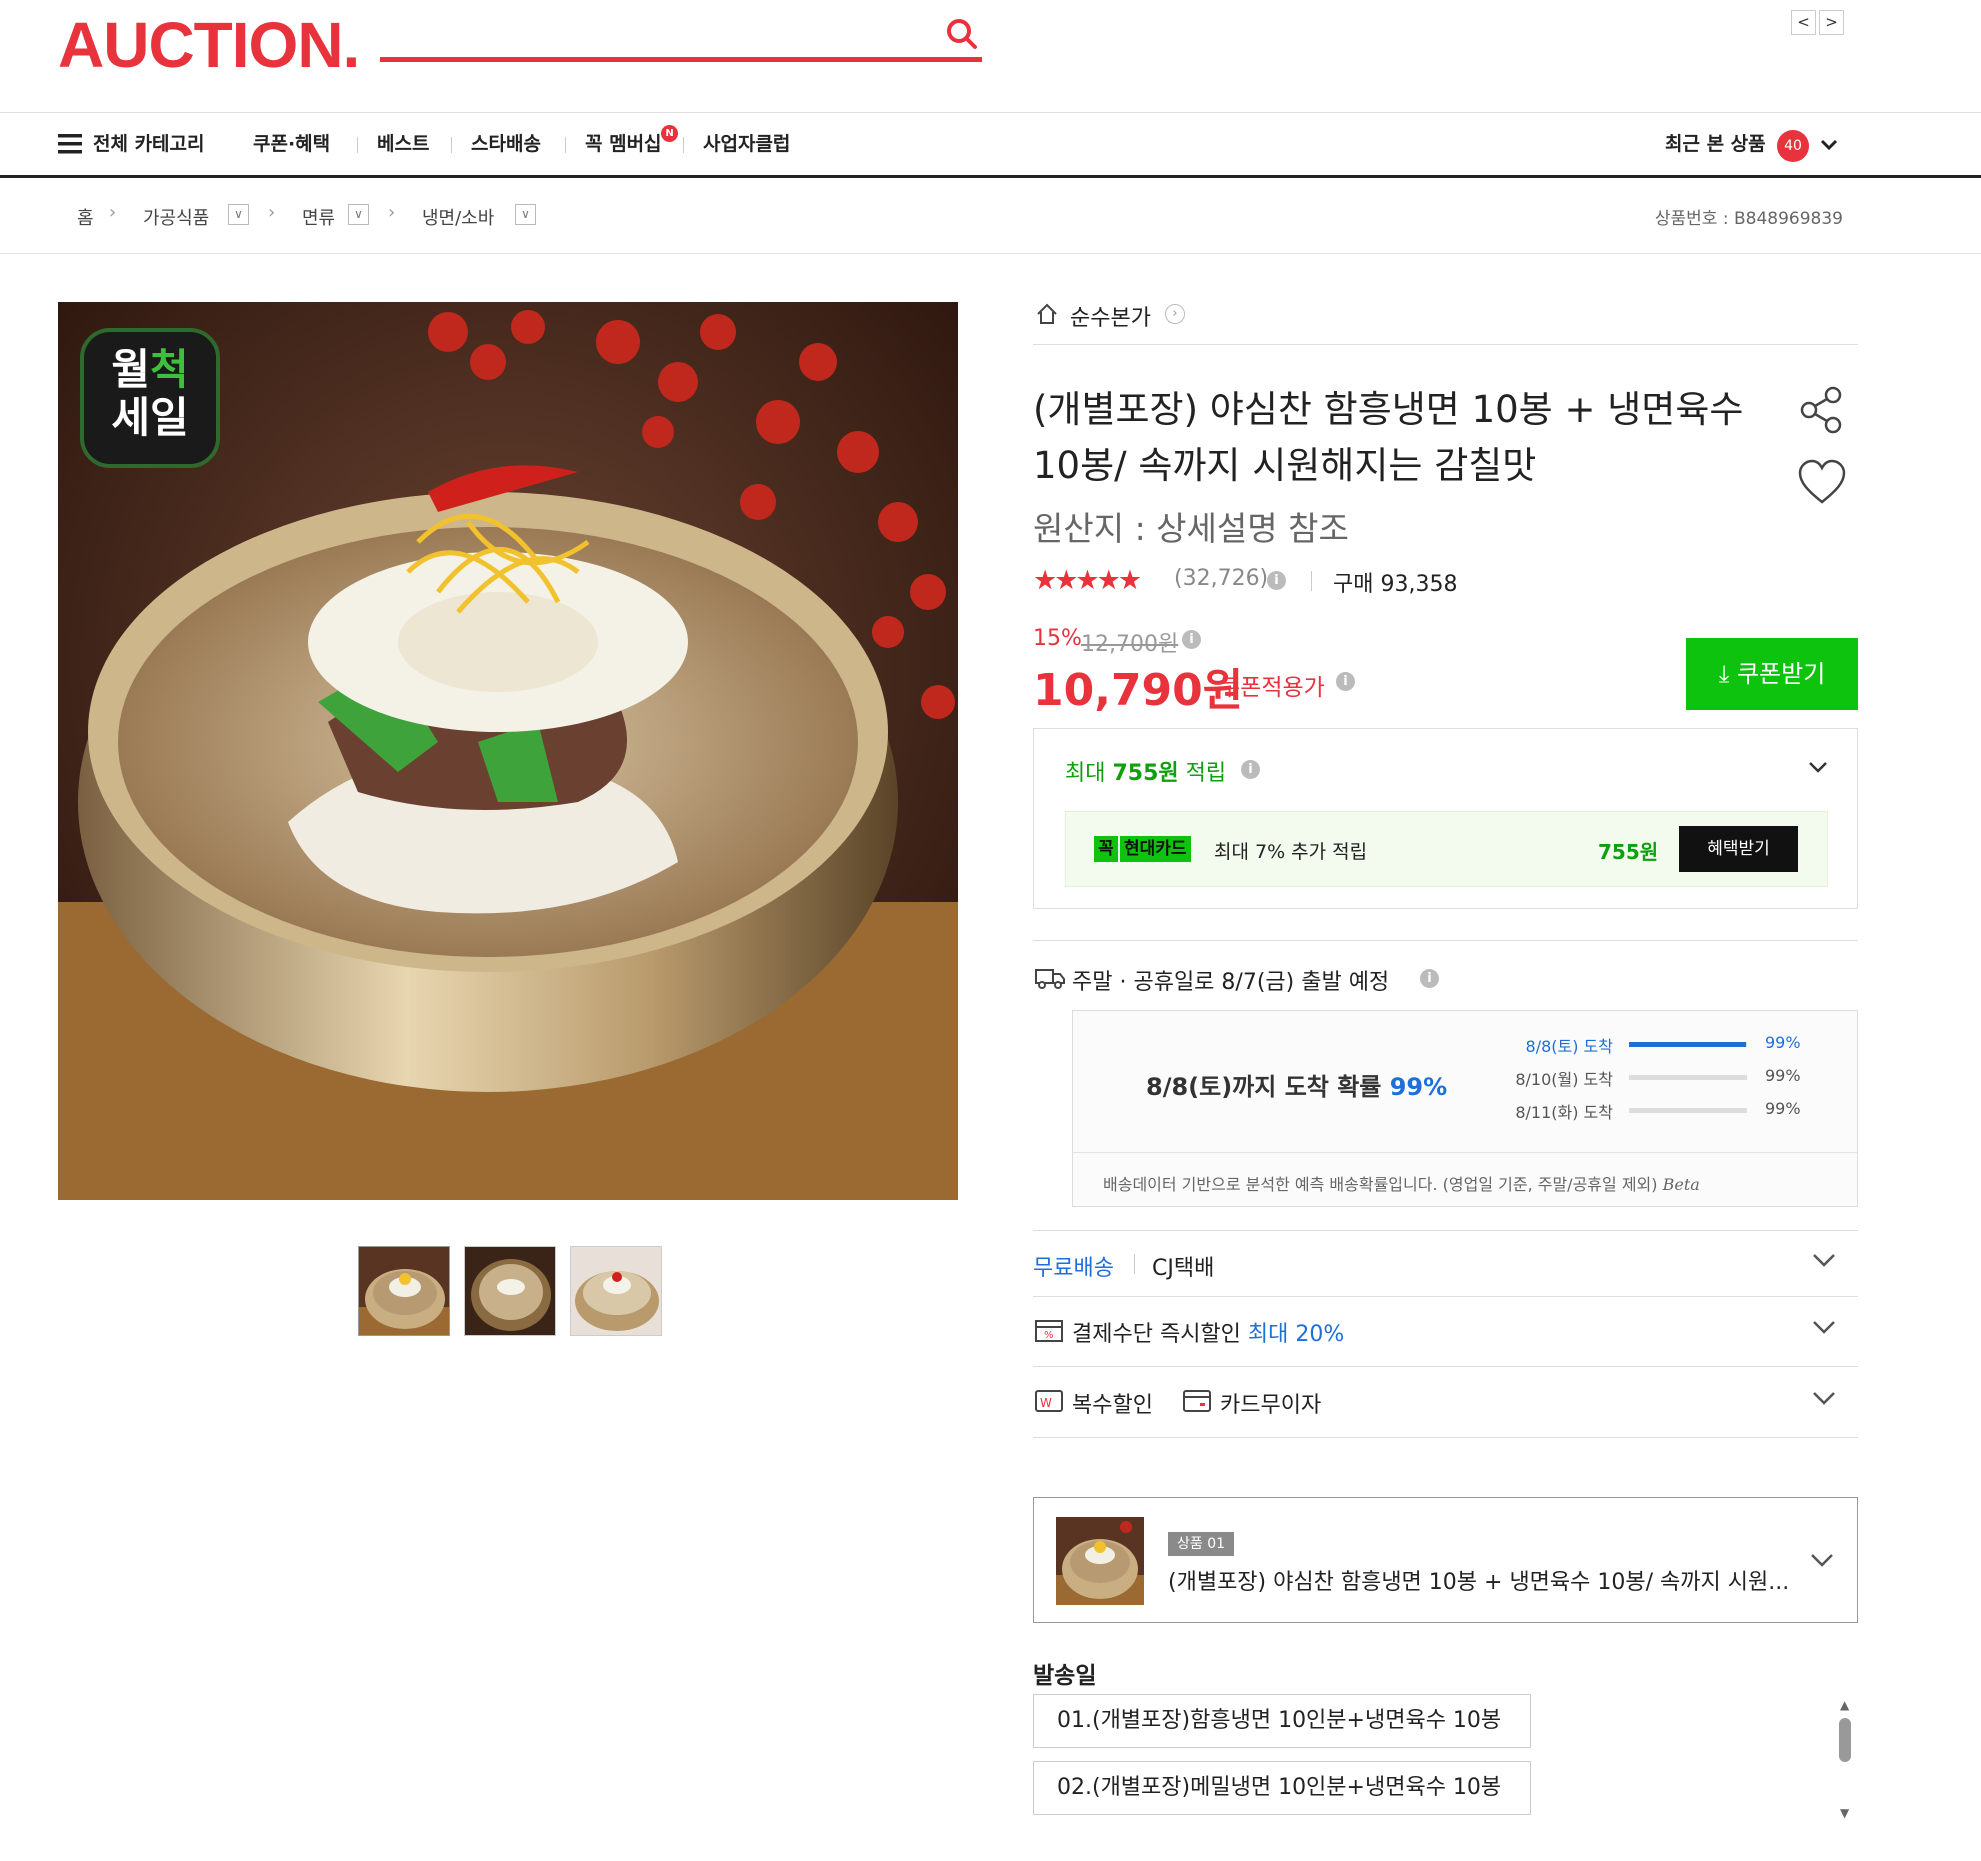 The height and width of the screenshot is (1861, 1981). I want to click on nav-membership: 꼭 멤버십, so click(623, 144).